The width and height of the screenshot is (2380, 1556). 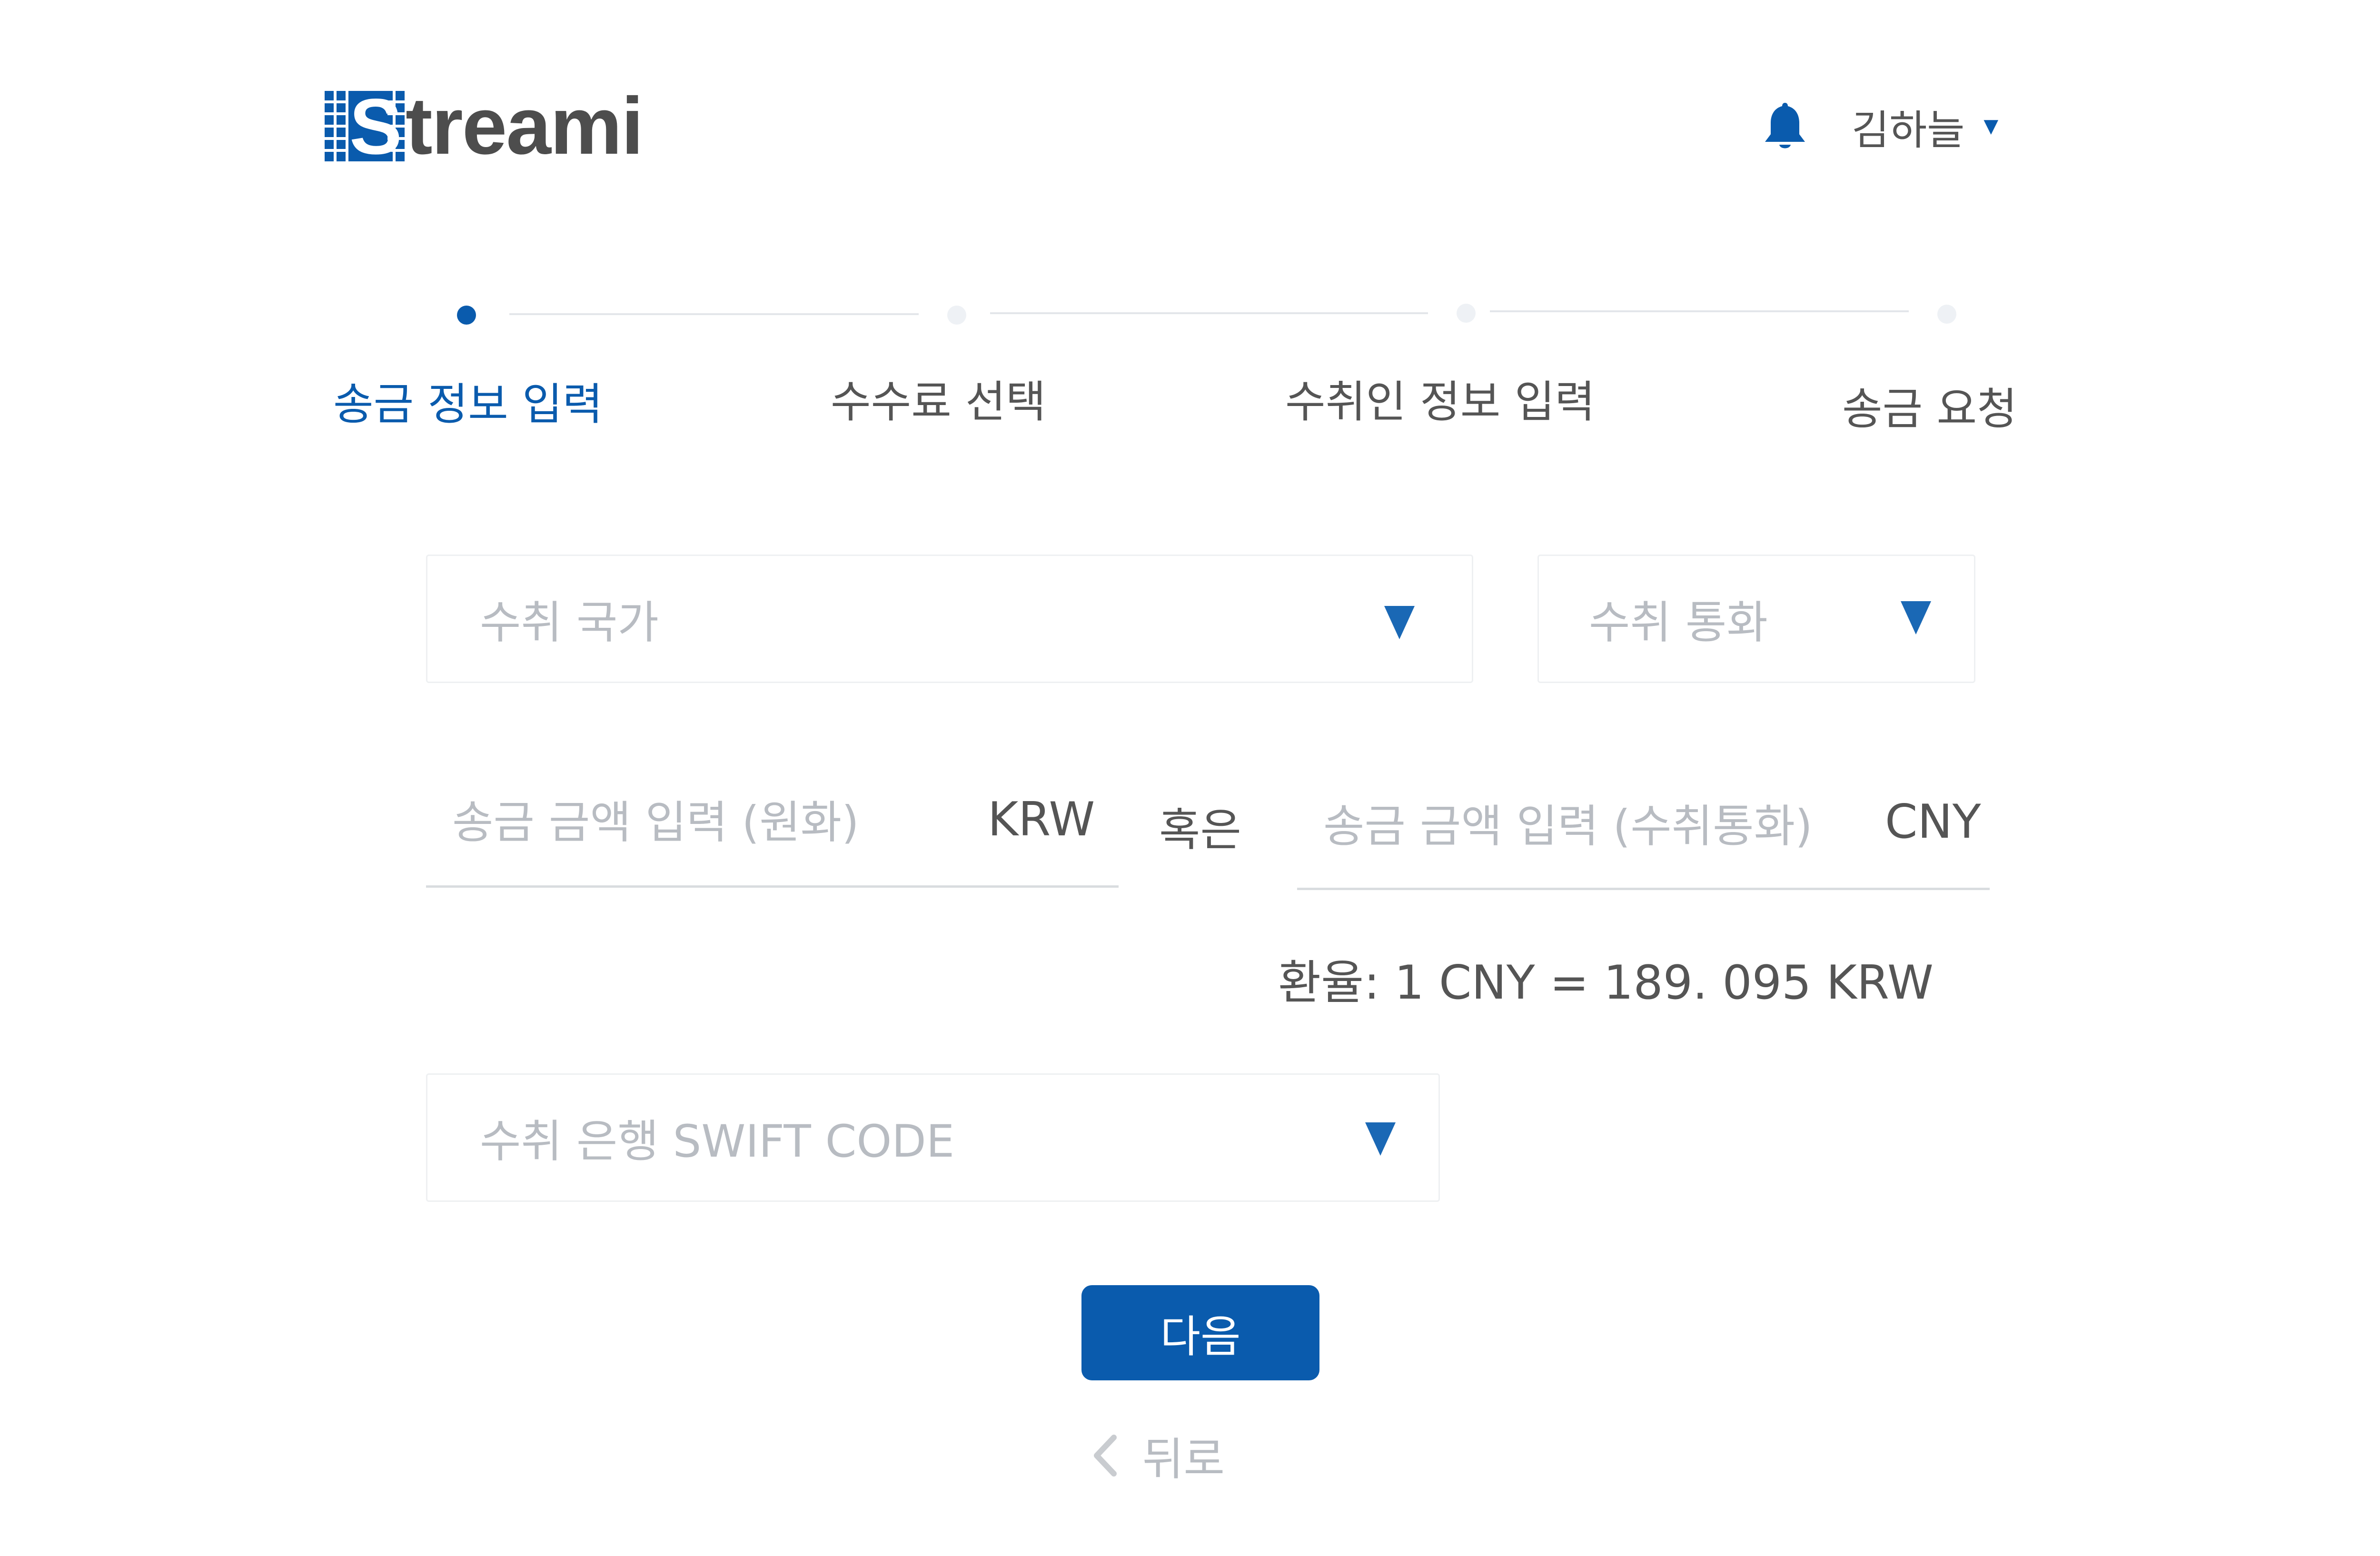 What do you see at coordinates (938, 402) in the screenshot?
I see `step-label-fee-select: 수수료 선택` at bounding box center [938, 402].